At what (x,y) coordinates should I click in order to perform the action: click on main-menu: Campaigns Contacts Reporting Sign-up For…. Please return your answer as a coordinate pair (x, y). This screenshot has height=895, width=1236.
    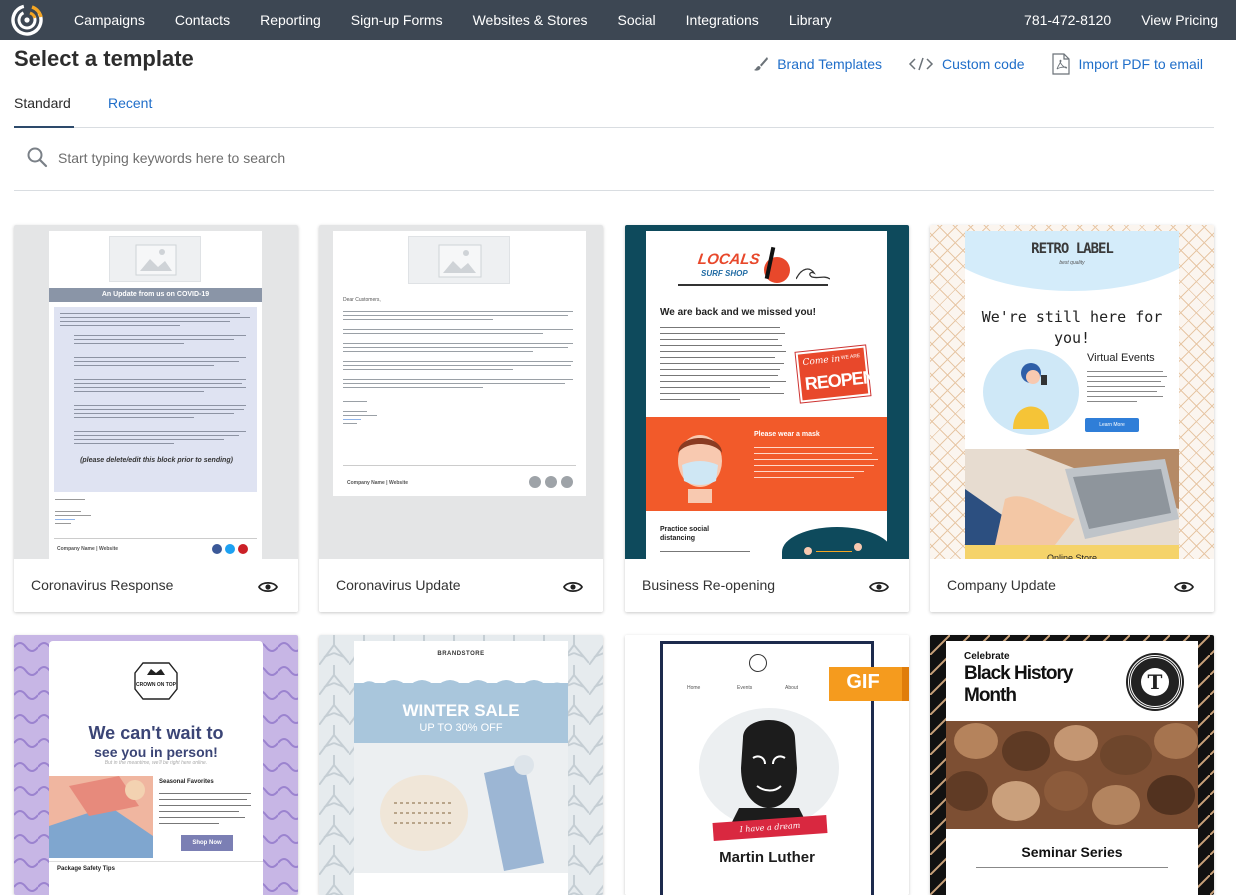
    Looking at the image, I should click on (453, 20).